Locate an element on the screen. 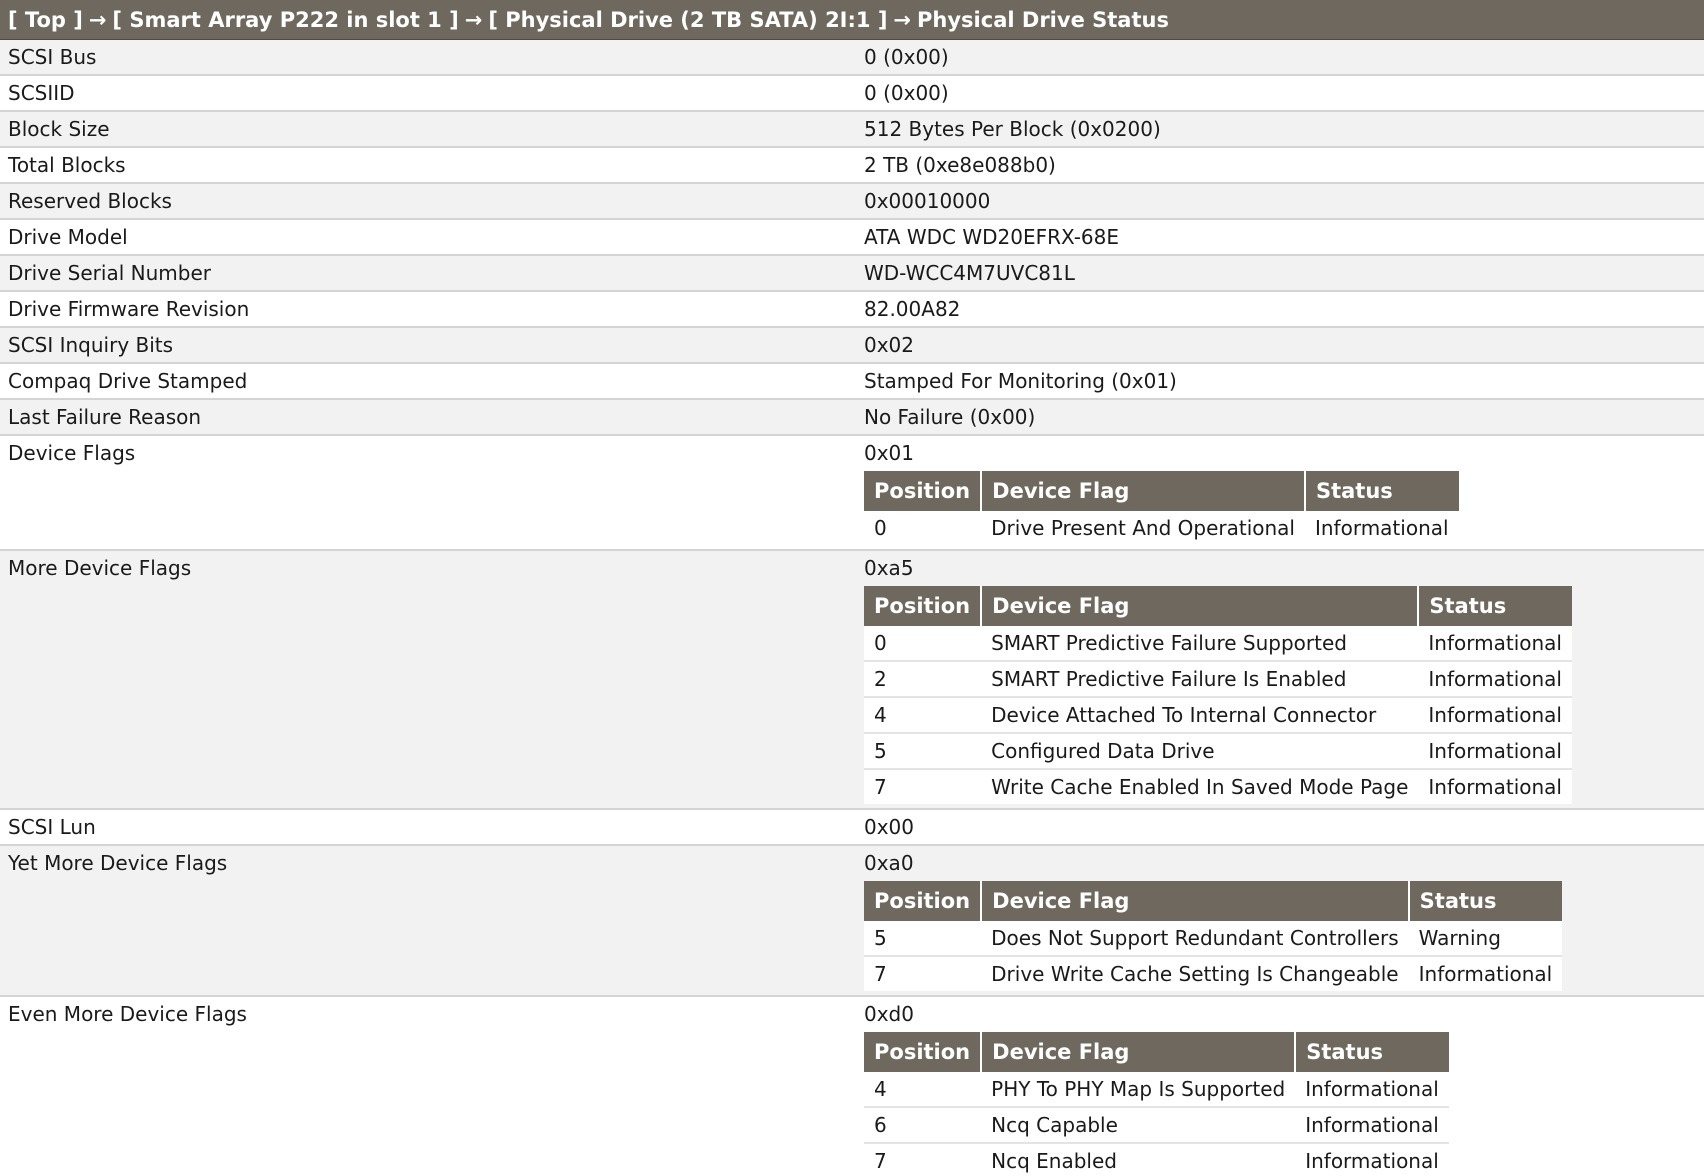  property-label: Drive Firmware Revision is located at coordinates (129, 309).